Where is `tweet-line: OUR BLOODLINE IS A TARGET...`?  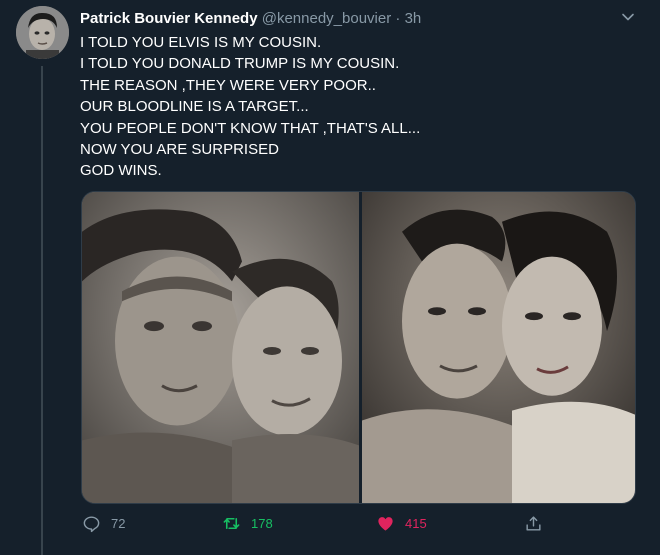
tweet-line: OUR BLOODLINE IS A TARGET... is located at coordinates (194, 107).